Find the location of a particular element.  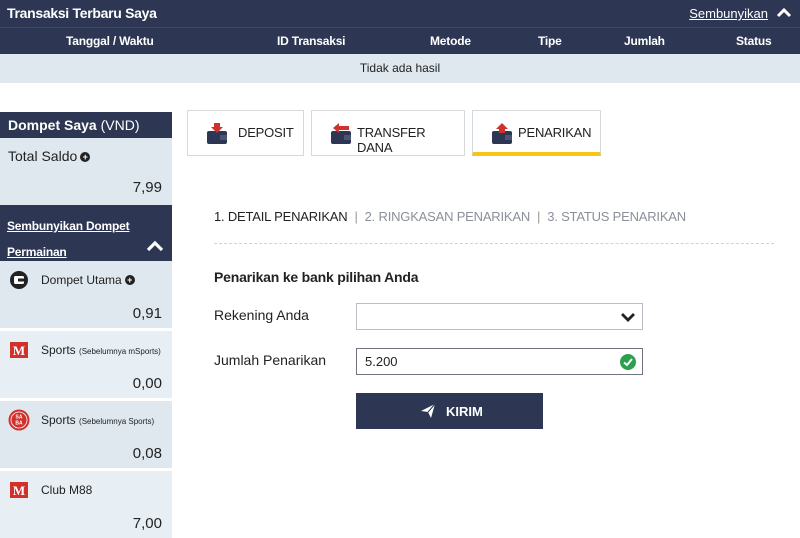

column-method: Metode is located at coordinates (450, 41).